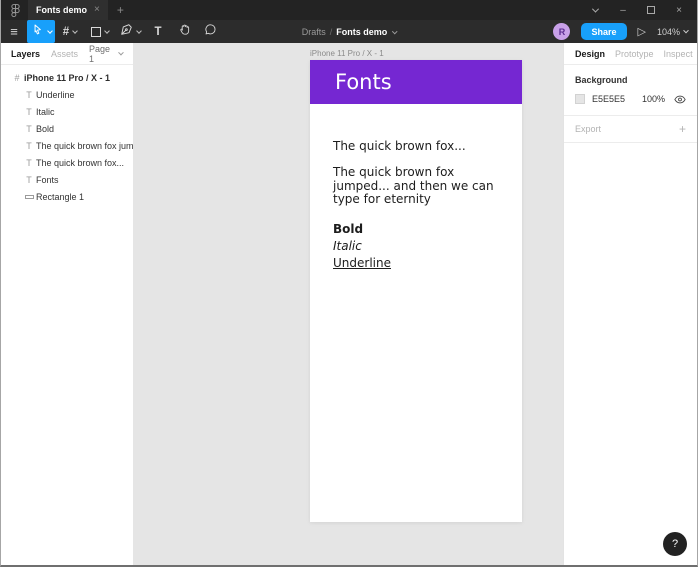  I want to click on comment-bubble-icon, so click(210, 32).